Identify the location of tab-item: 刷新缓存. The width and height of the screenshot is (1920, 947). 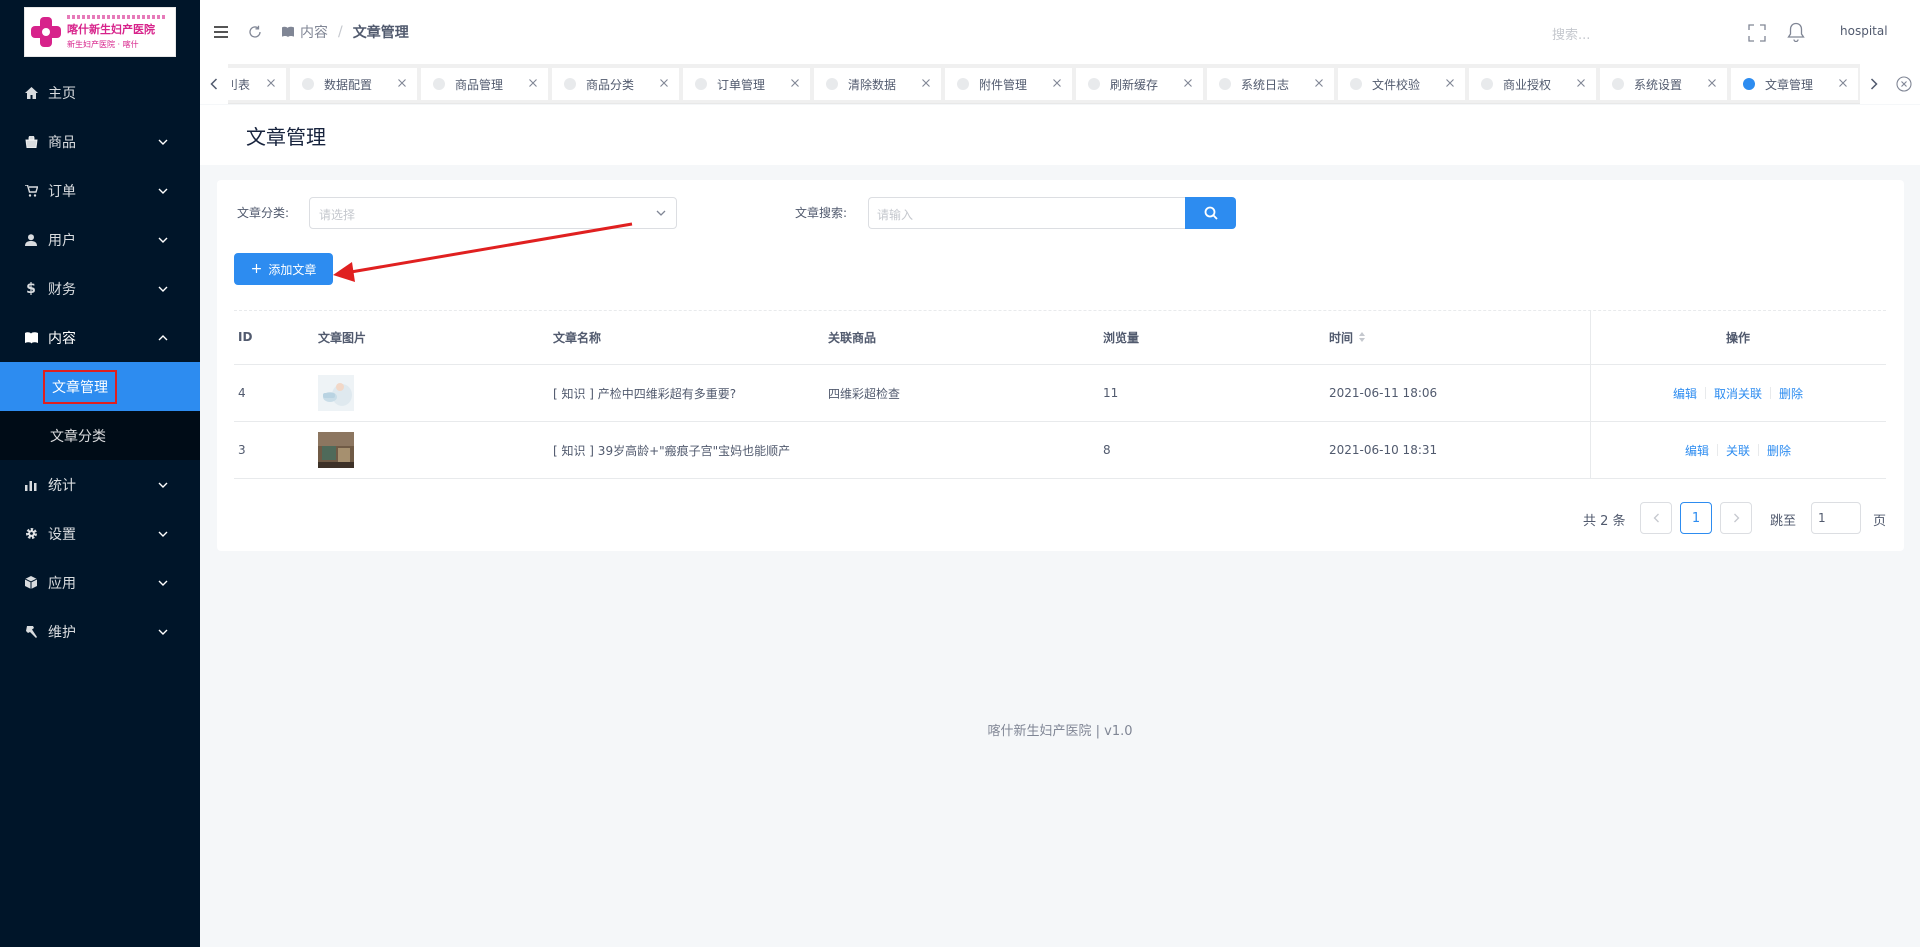
(1139, 84).